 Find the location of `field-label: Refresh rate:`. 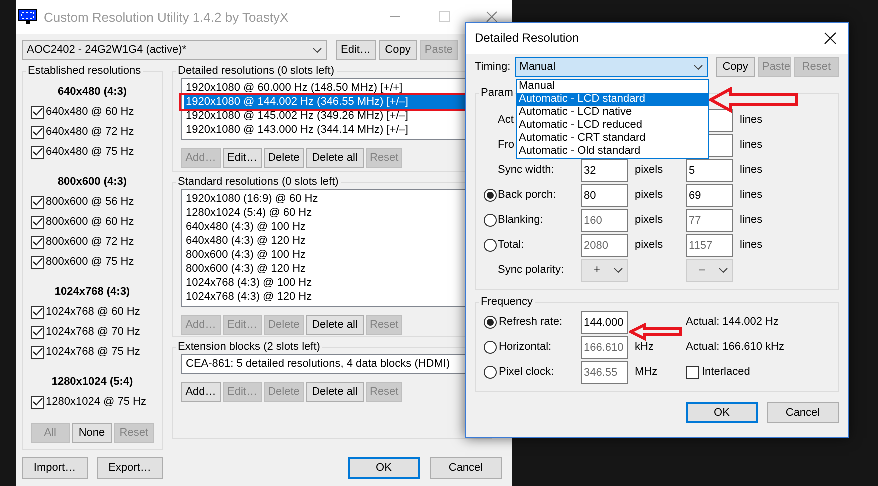

field-label: Refresh rate: is located at coordinates (531, 322).